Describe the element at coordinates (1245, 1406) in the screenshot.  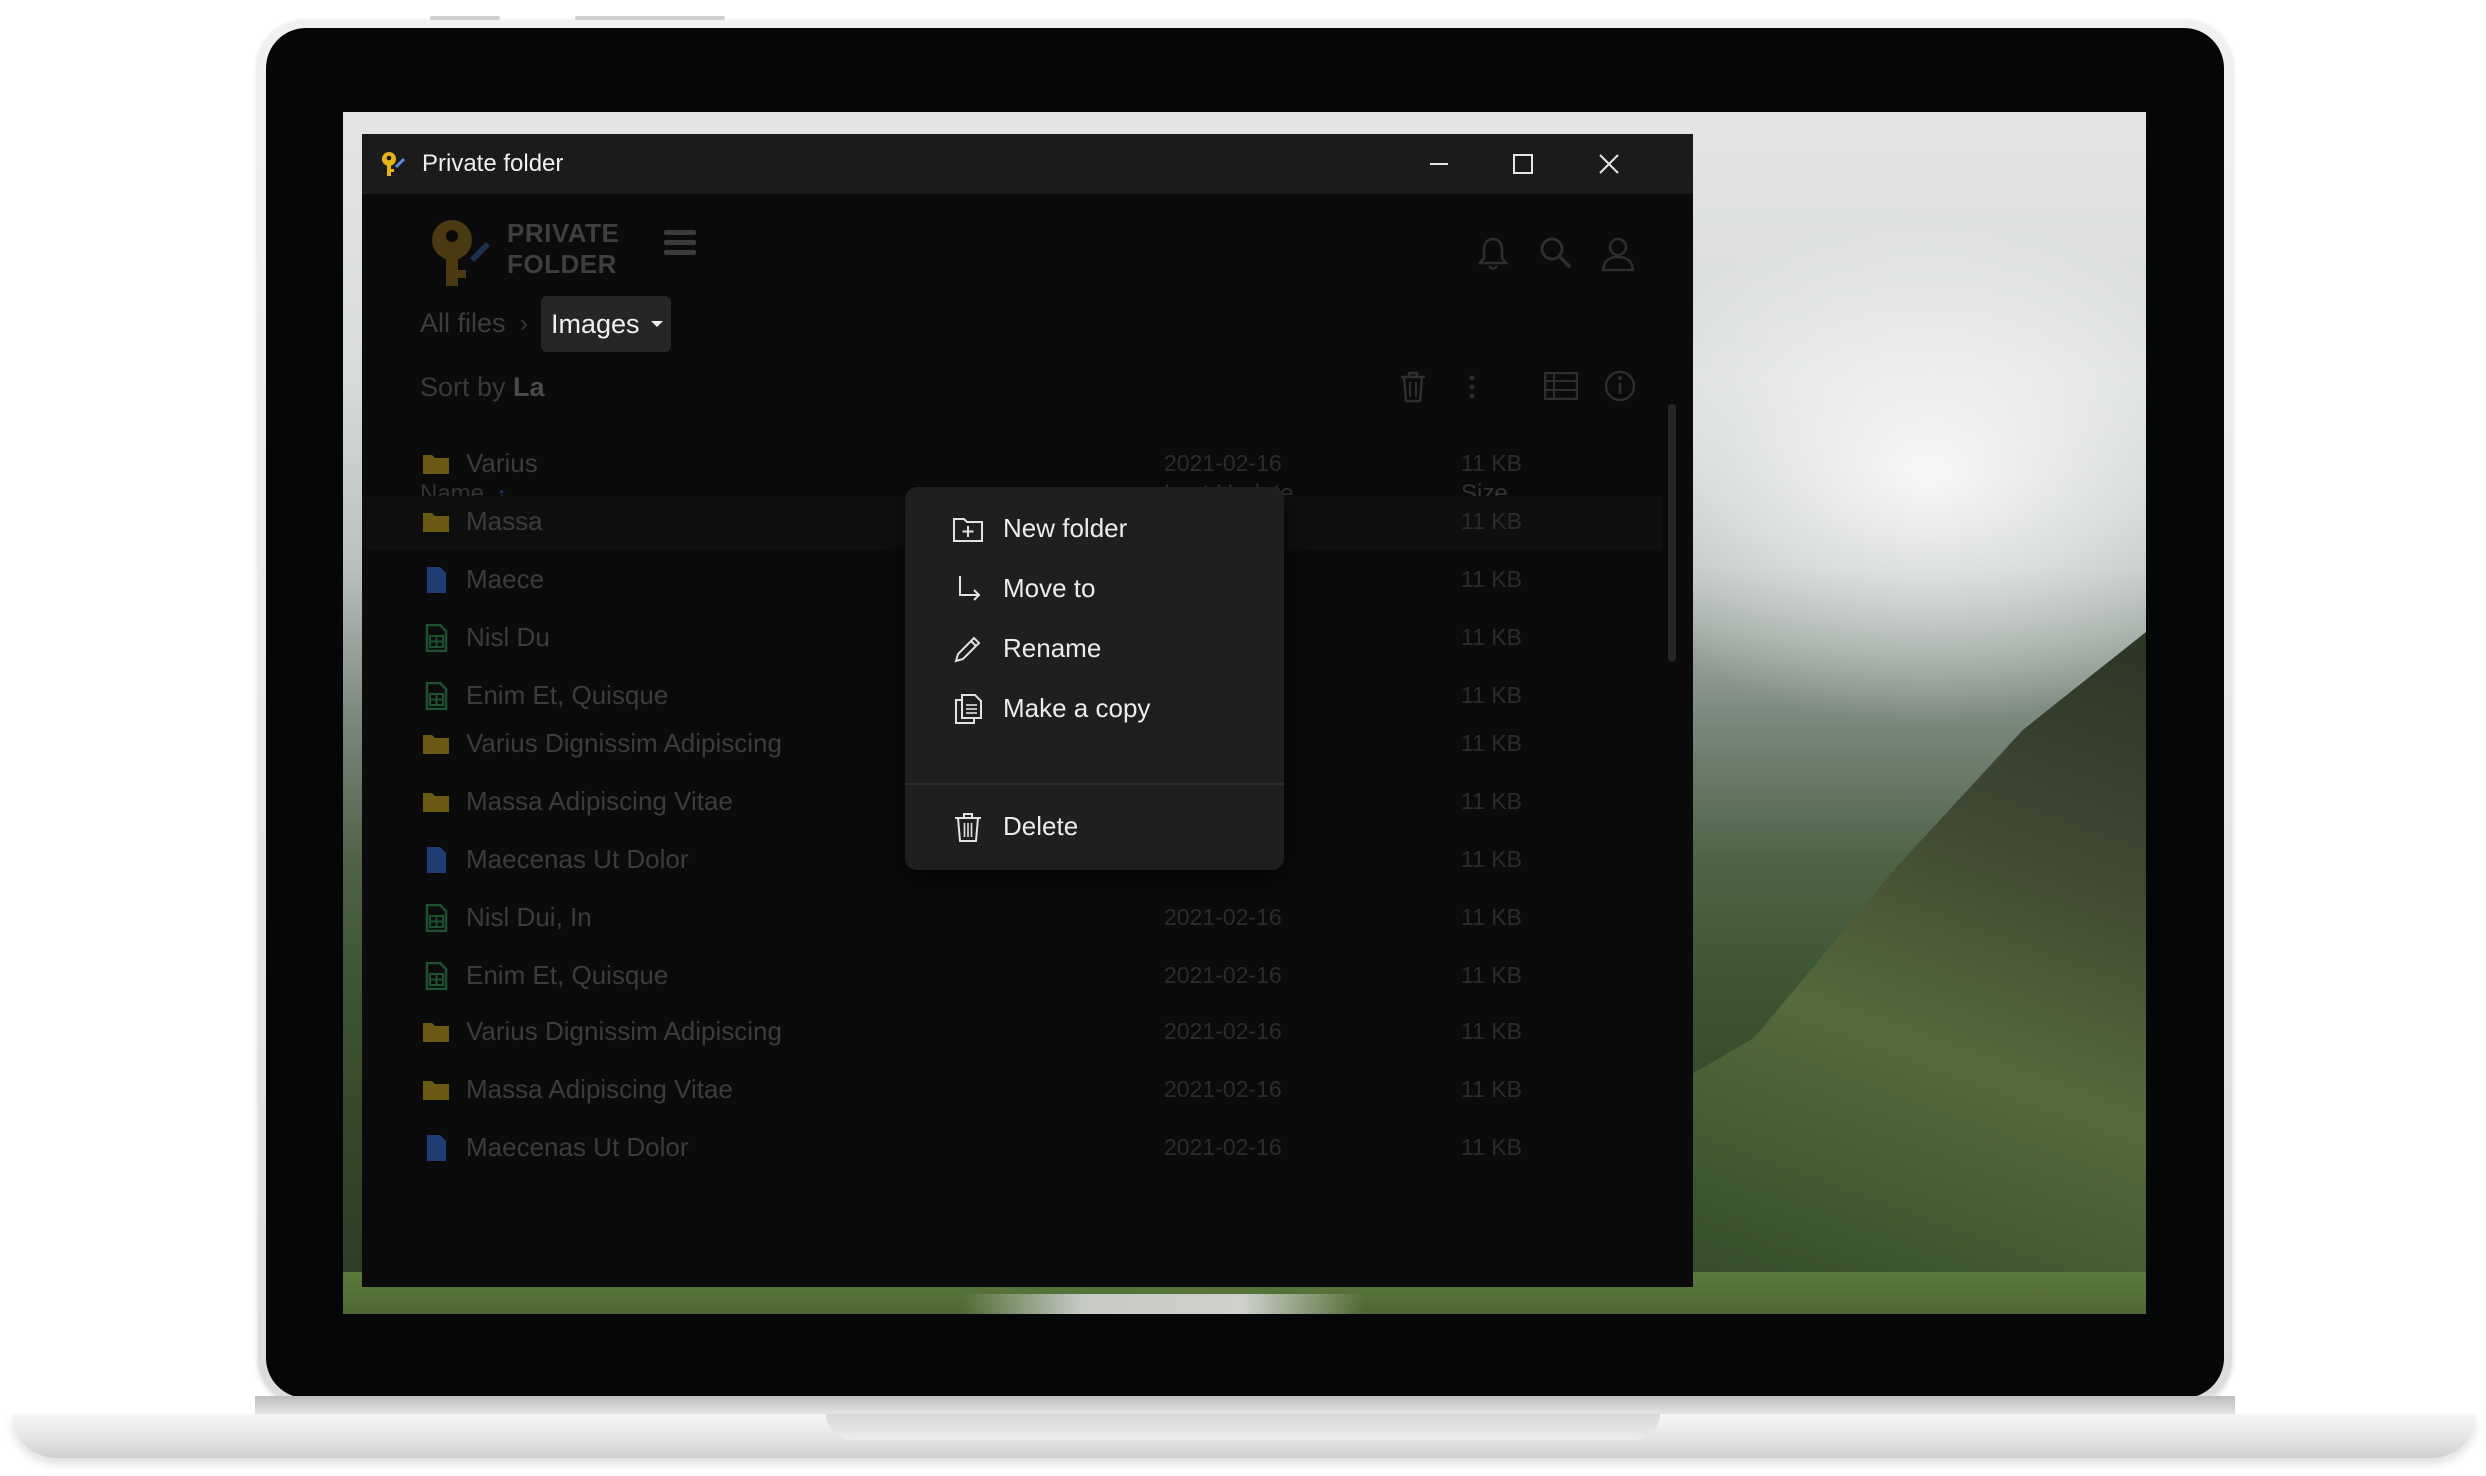
I see `laptop-hinge` at that location.